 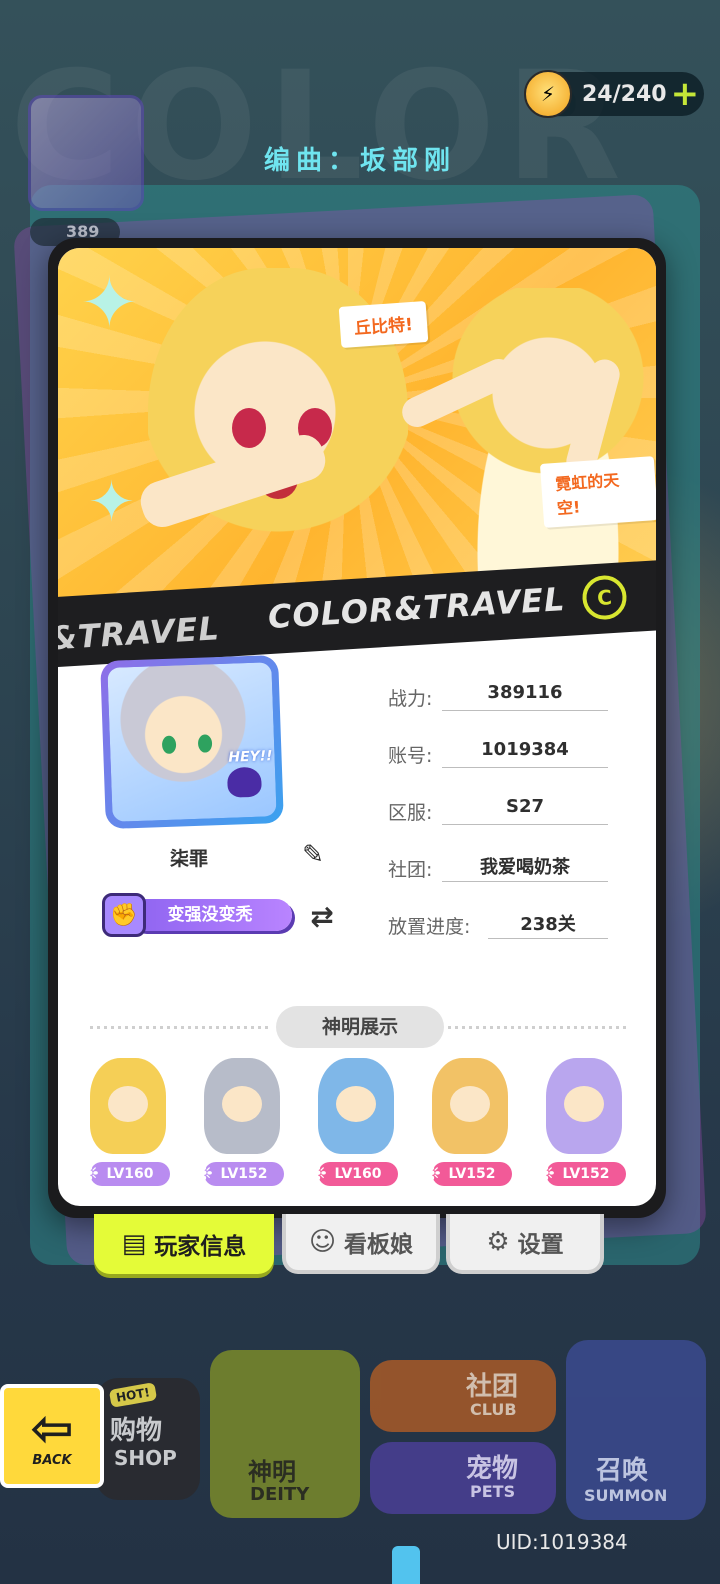 What do you see at coordinates (622, 1471) in the screenshot?
I see `summon-label-cn: 召唤` at bounding box center [622, 1471].